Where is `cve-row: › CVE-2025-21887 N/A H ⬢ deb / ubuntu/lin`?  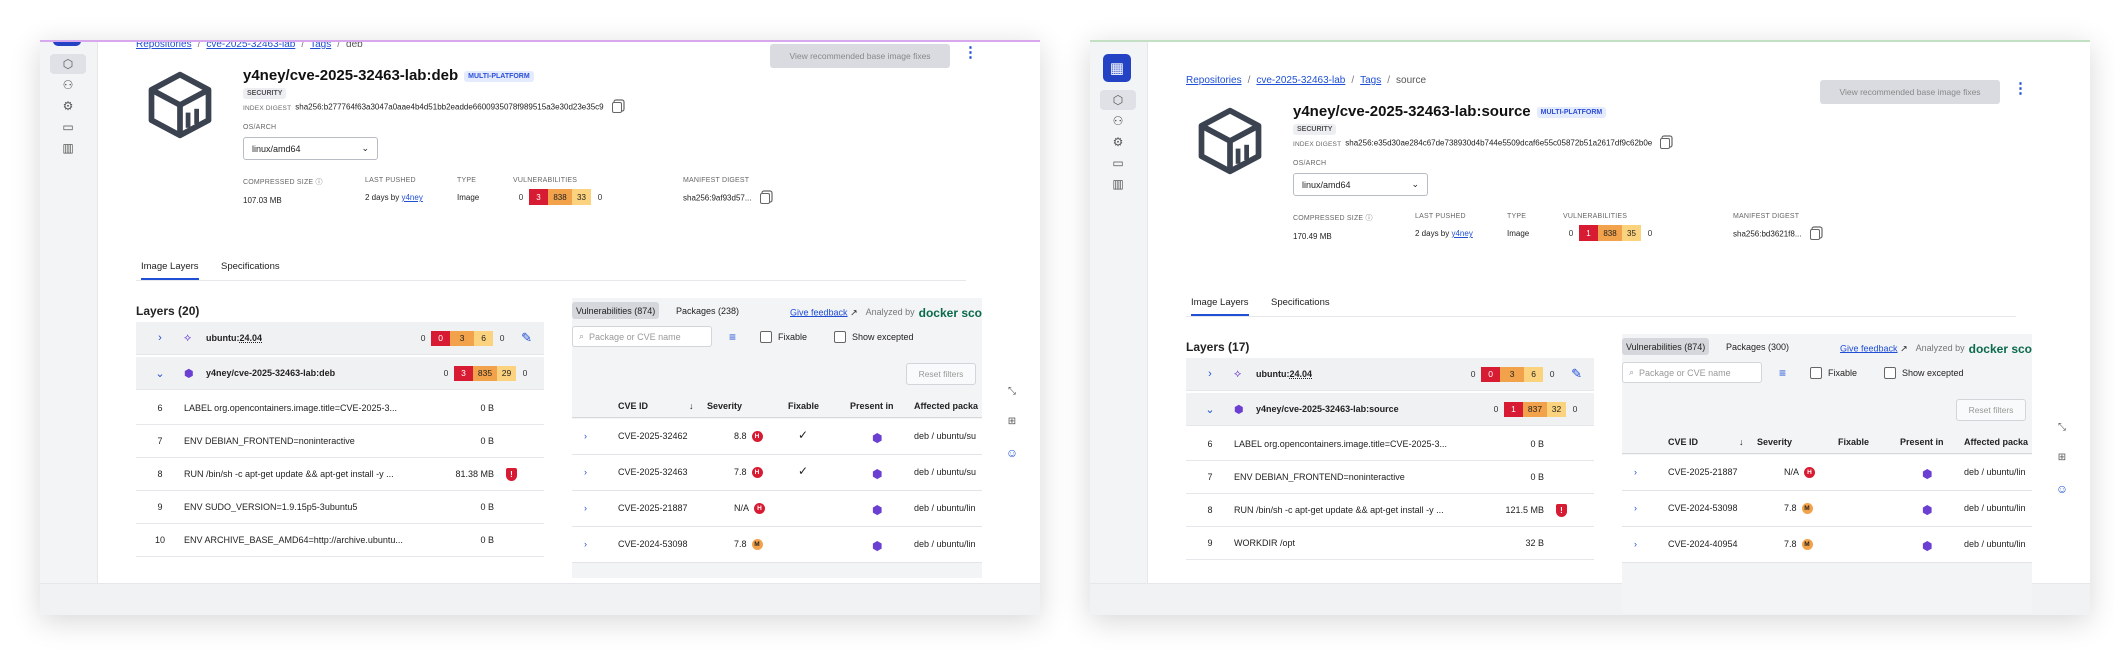 cve-row: › CVE-2025-21887 N/A H ⬢ deb / ubuntu/lin is located at coordinates (1827, 473).